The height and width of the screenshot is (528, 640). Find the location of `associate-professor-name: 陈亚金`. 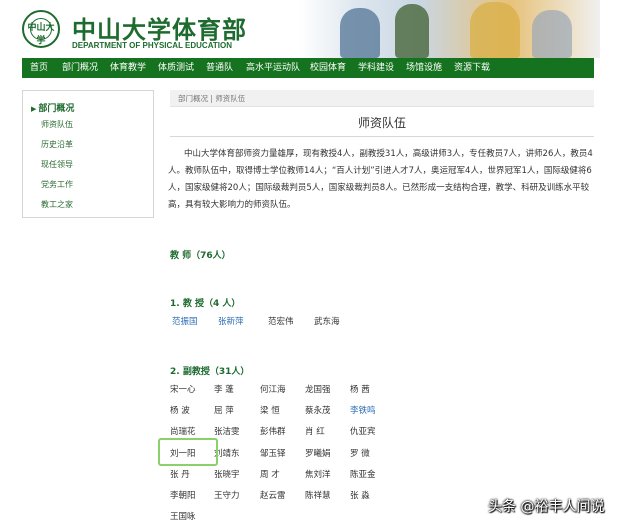

associate-professor-name: 陈亚金 is located at coordinates (363, 475).